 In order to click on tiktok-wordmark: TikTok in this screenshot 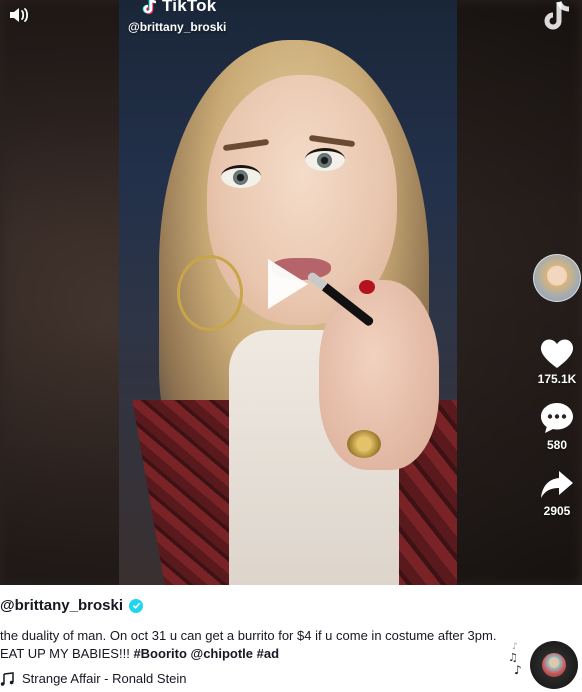, I will do `click(189, 7)`.